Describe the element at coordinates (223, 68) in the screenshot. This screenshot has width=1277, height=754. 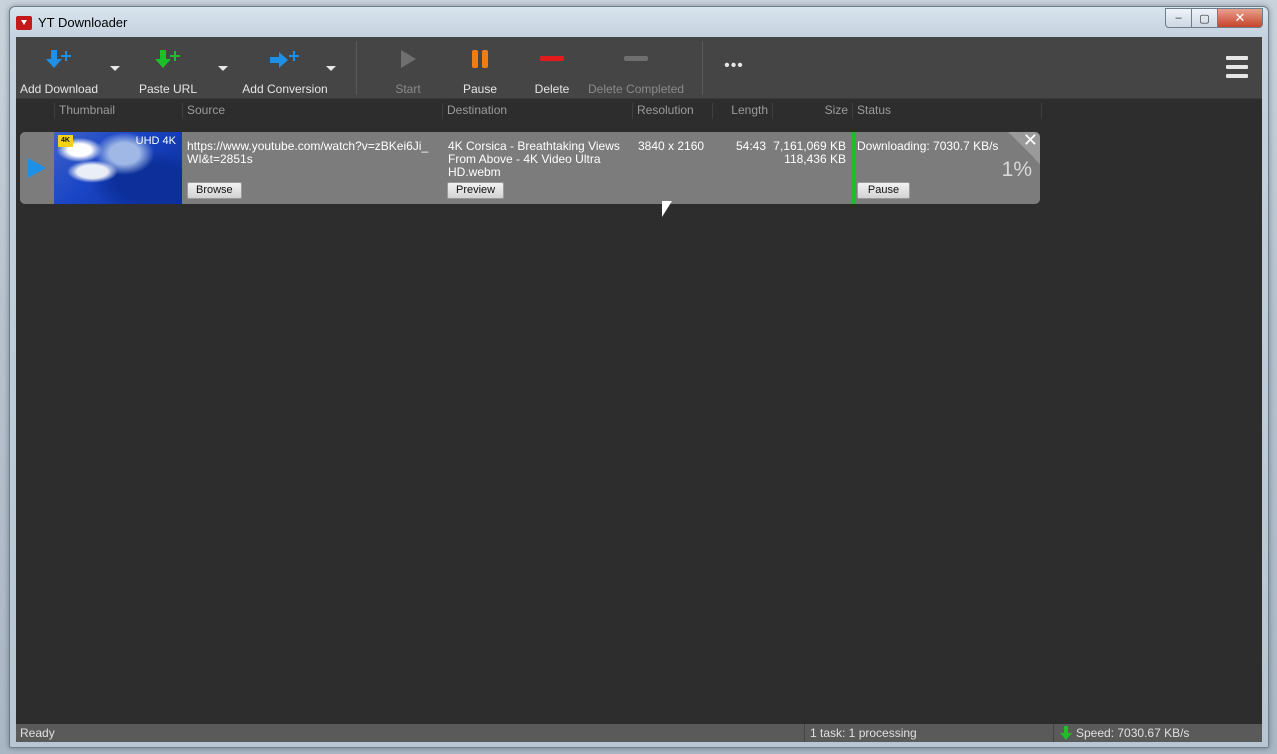
I see `paste-url-dropdown-icon` at that location.